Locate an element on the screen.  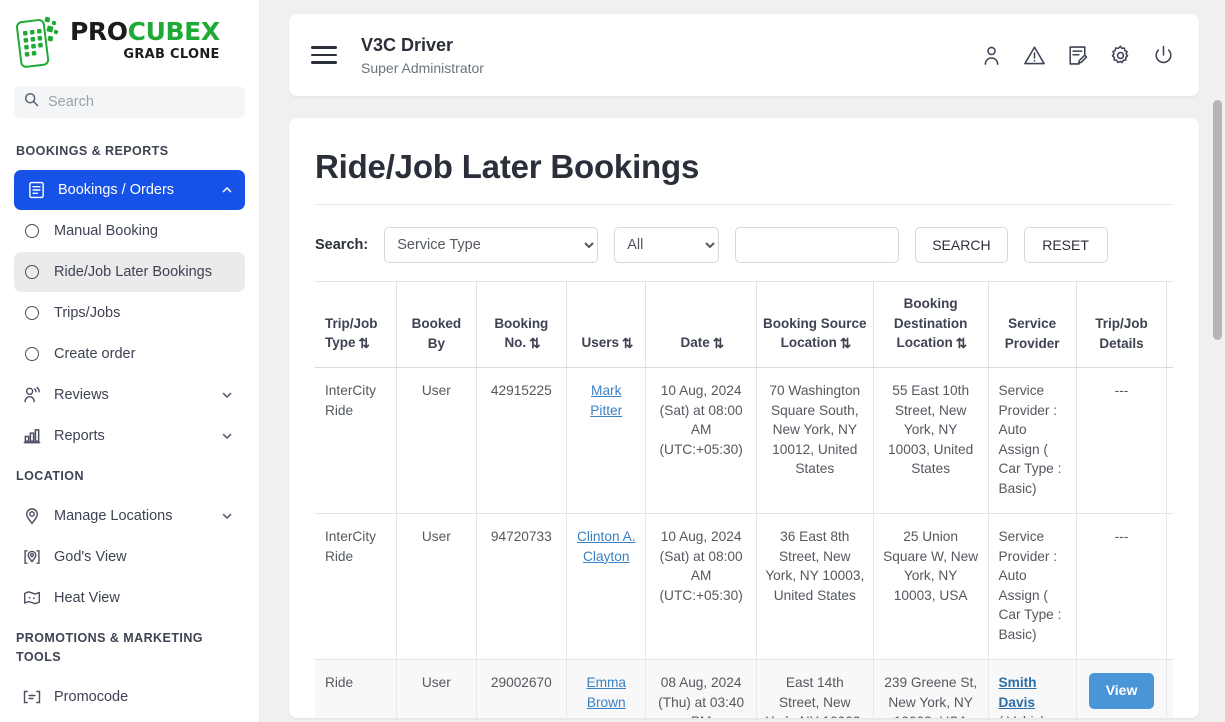
sidebar-section-promotions-marketing-tools: PROMOTIONS & MARKETING TOOLS is located at coordinates (109, 647).